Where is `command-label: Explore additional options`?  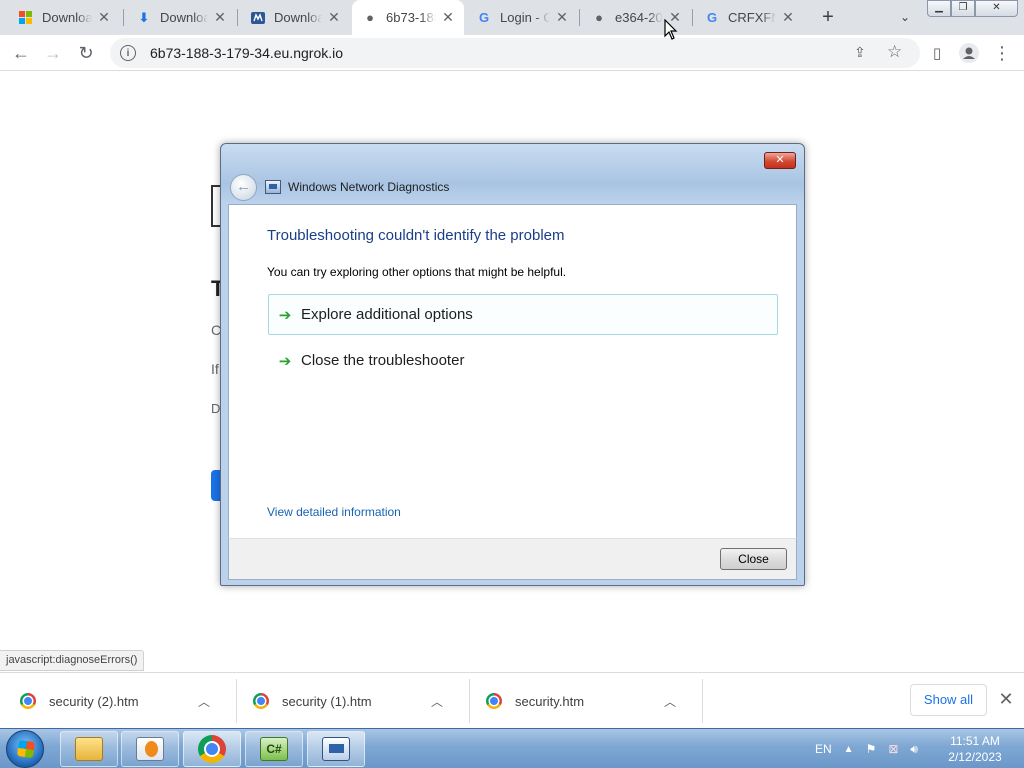 command-label: Explore additional options is located at coordinates (387, 314).